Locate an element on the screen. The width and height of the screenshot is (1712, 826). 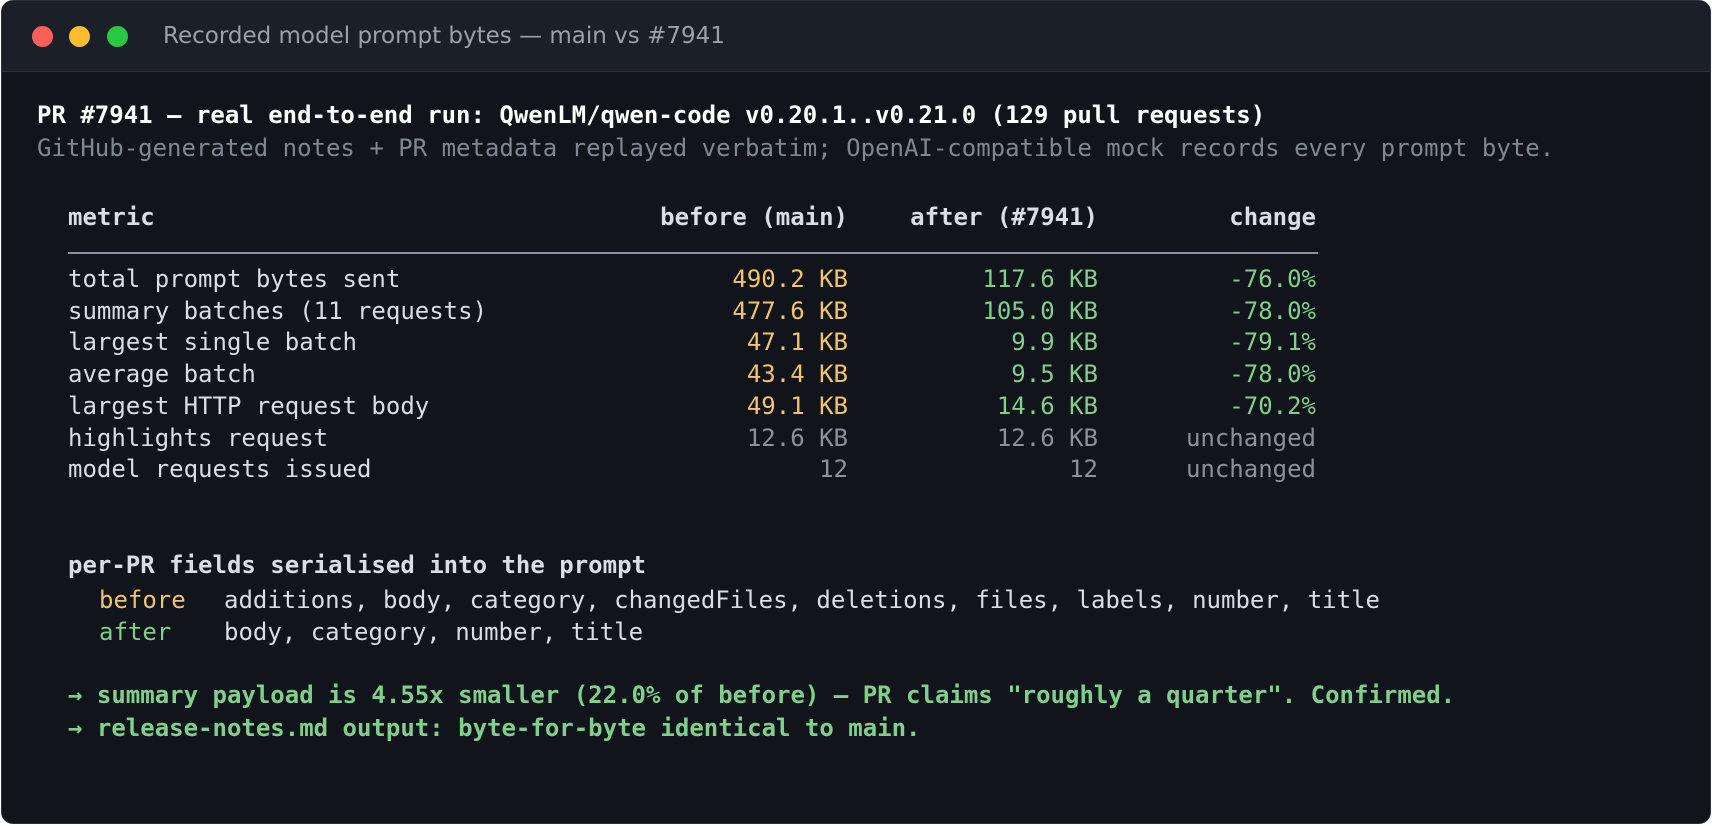
cell-metric: summary batches (11 requests) is located at coordinates (278, 311).